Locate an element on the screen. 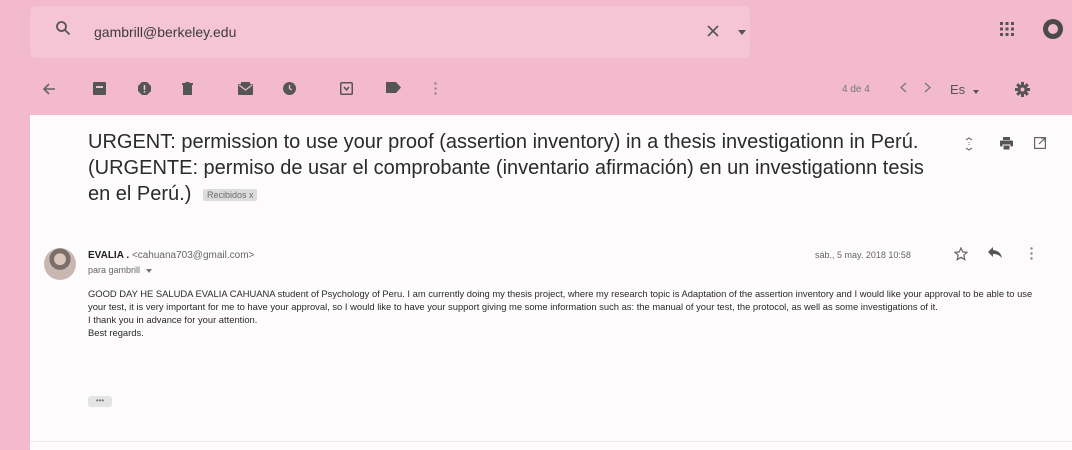 The height and width of the screenshot is (450, 1072). mark-unread-icon is located at coordinates (245, 88).